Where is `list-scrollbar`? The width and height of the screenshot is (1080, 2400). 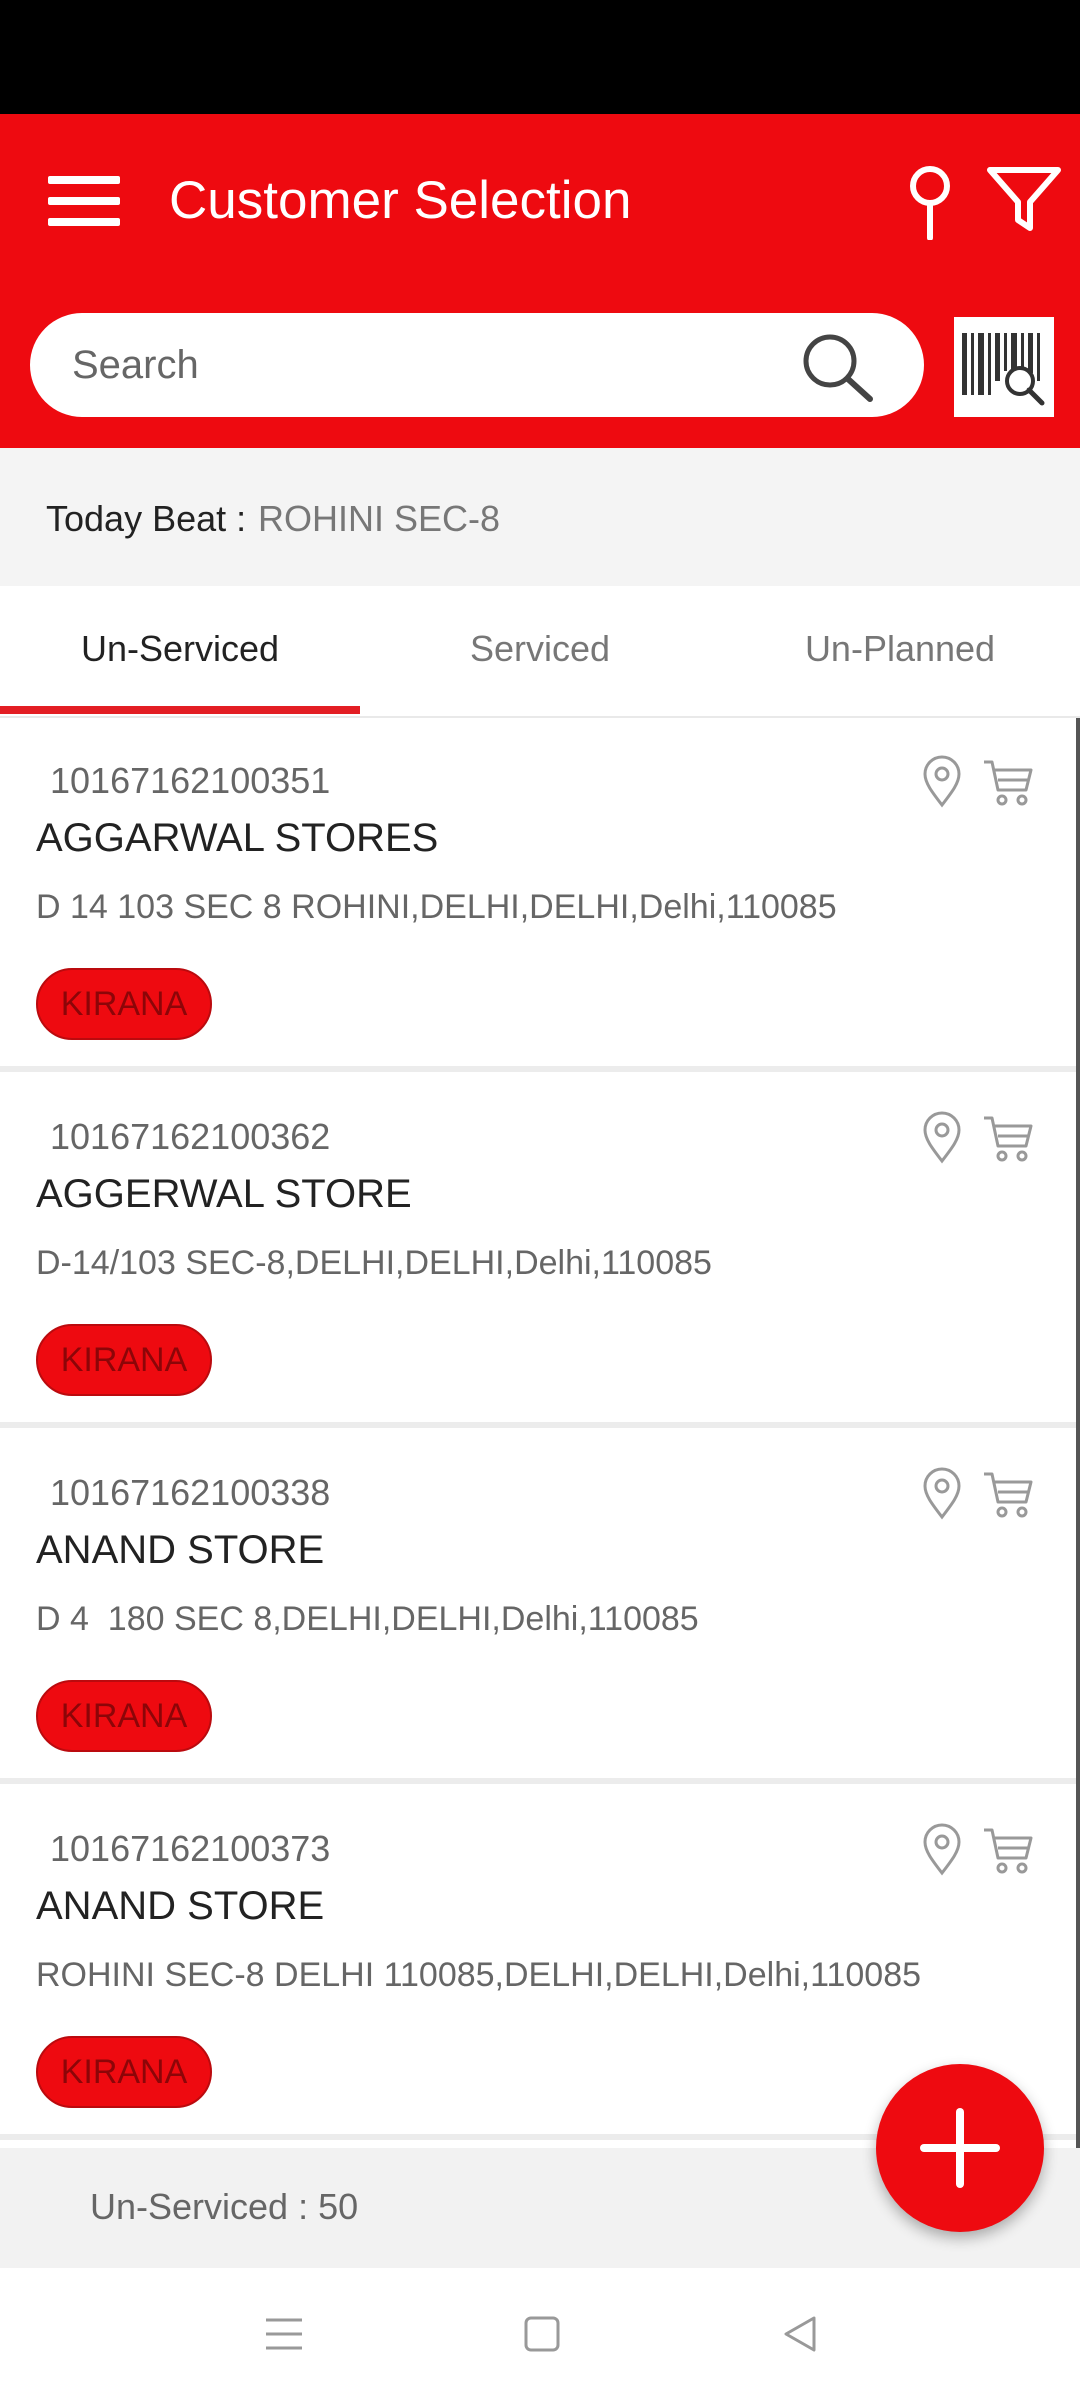 list-scrollbar is located at coordinates (1078, 1434).